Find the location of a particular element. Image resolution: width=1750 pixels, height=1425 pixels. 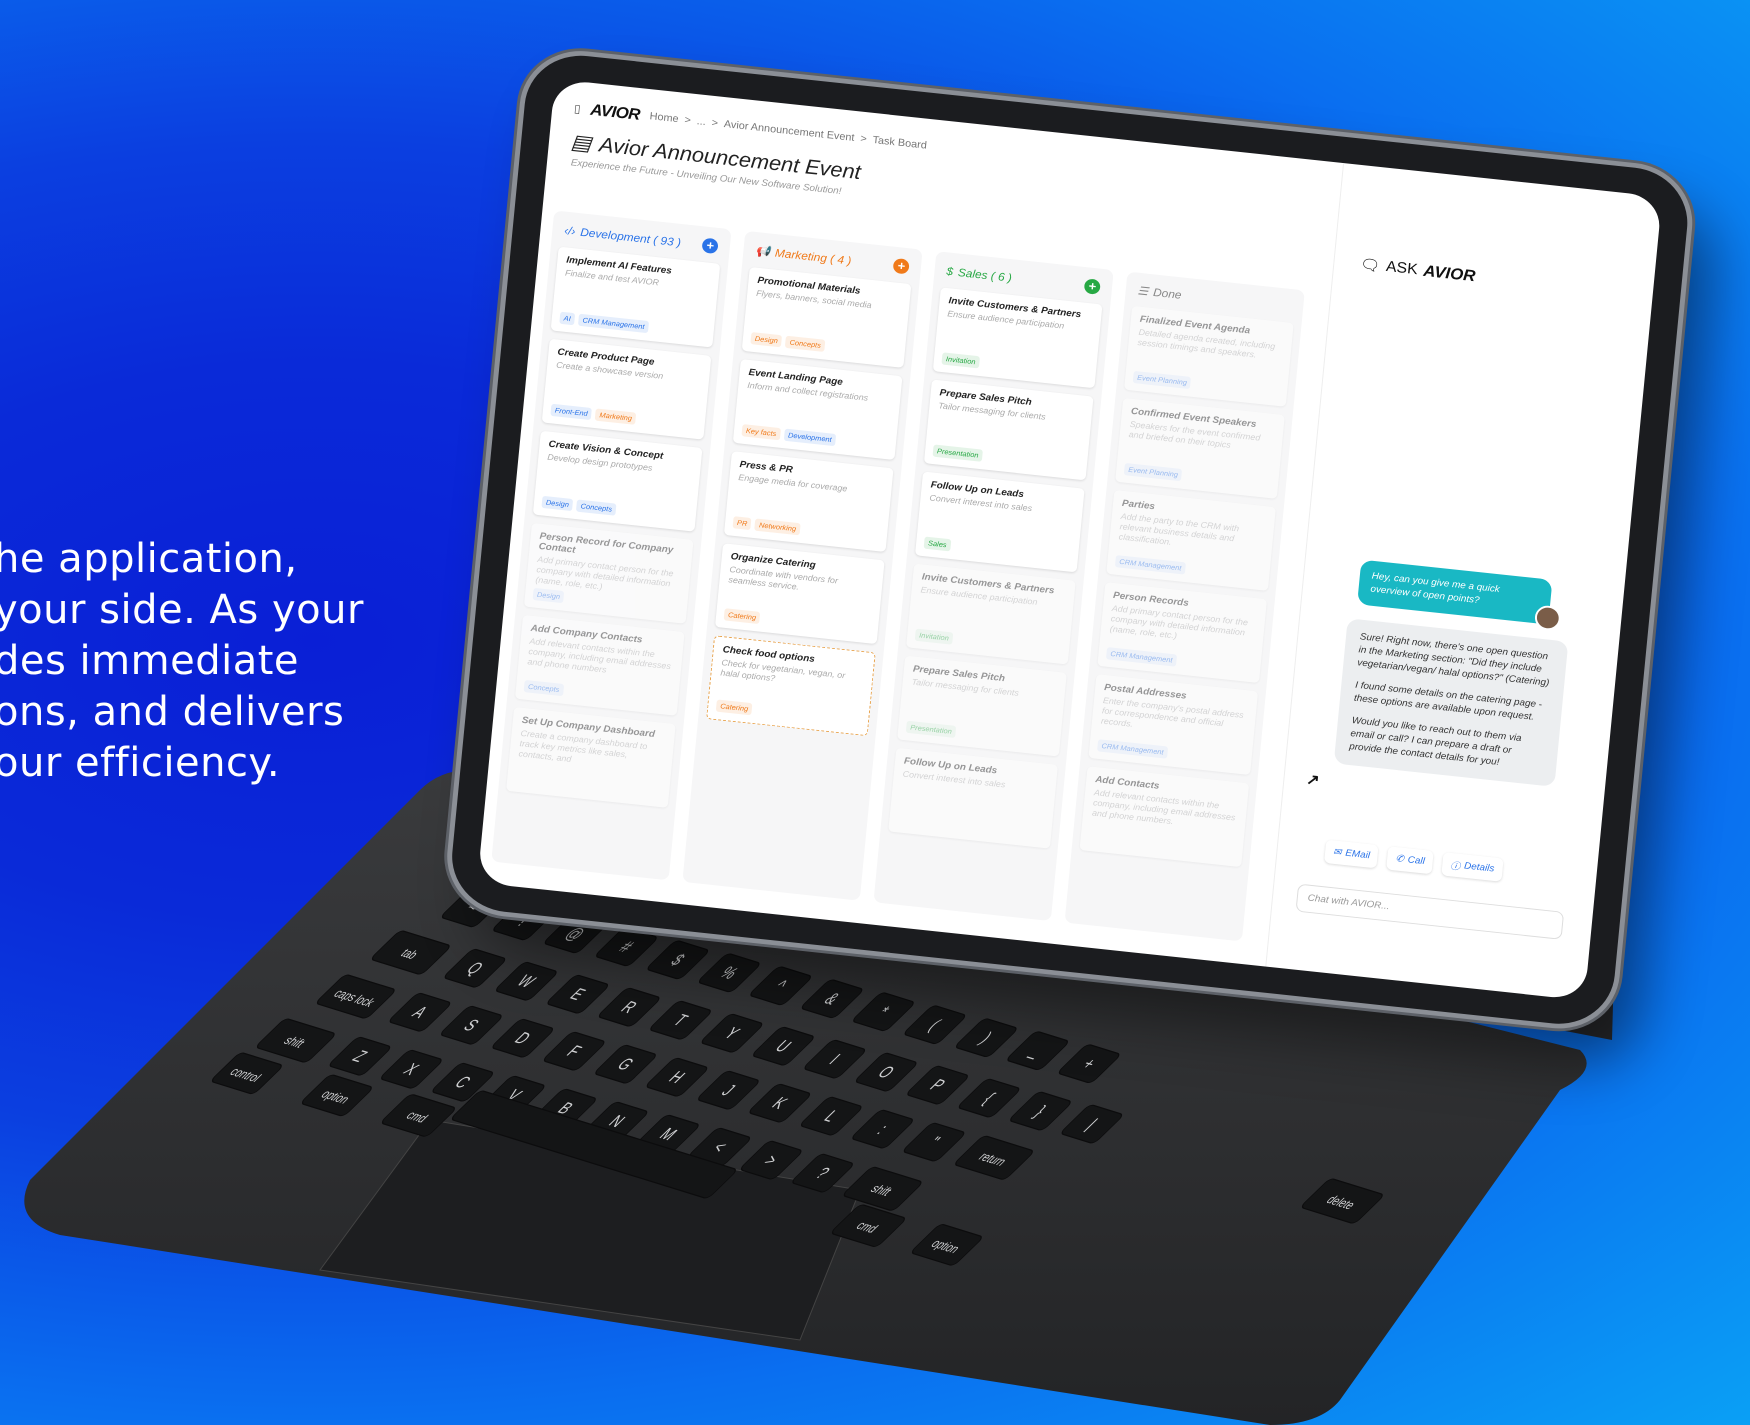

keyboard-key: shift is located at coordinates (295, 1040).